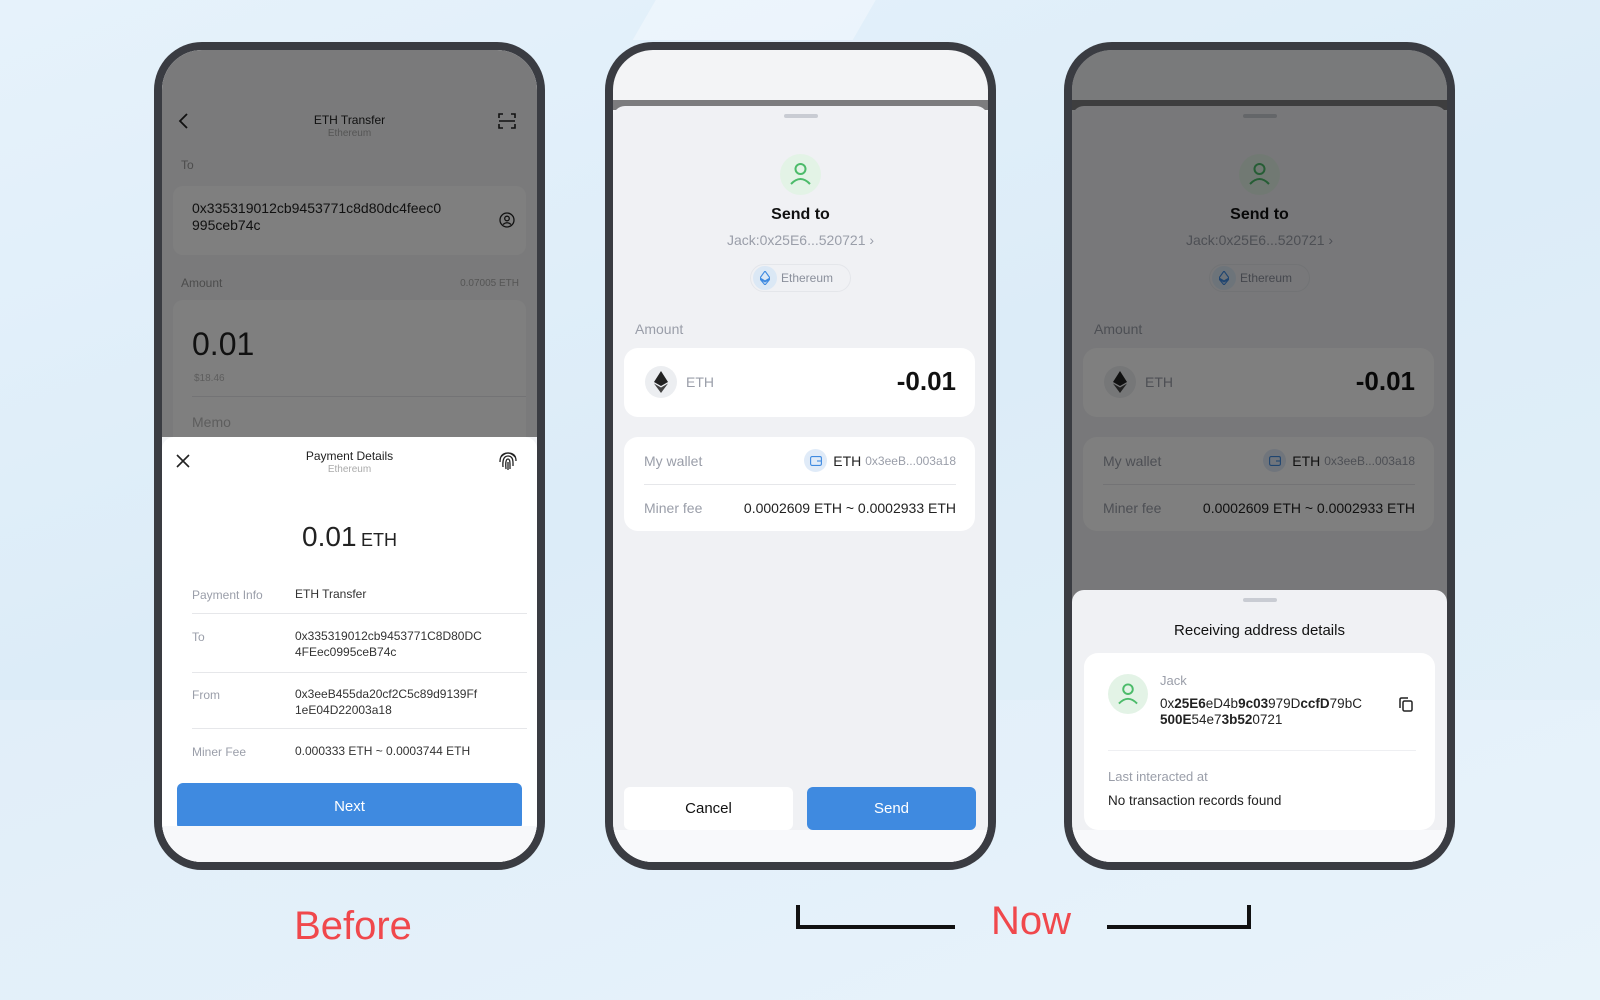 The image size is (1600, 1000). What do you see at coordinates (1284, 703) in the screenshot?
I see `address-segment: 979D` at bounding box center [1284, 703].